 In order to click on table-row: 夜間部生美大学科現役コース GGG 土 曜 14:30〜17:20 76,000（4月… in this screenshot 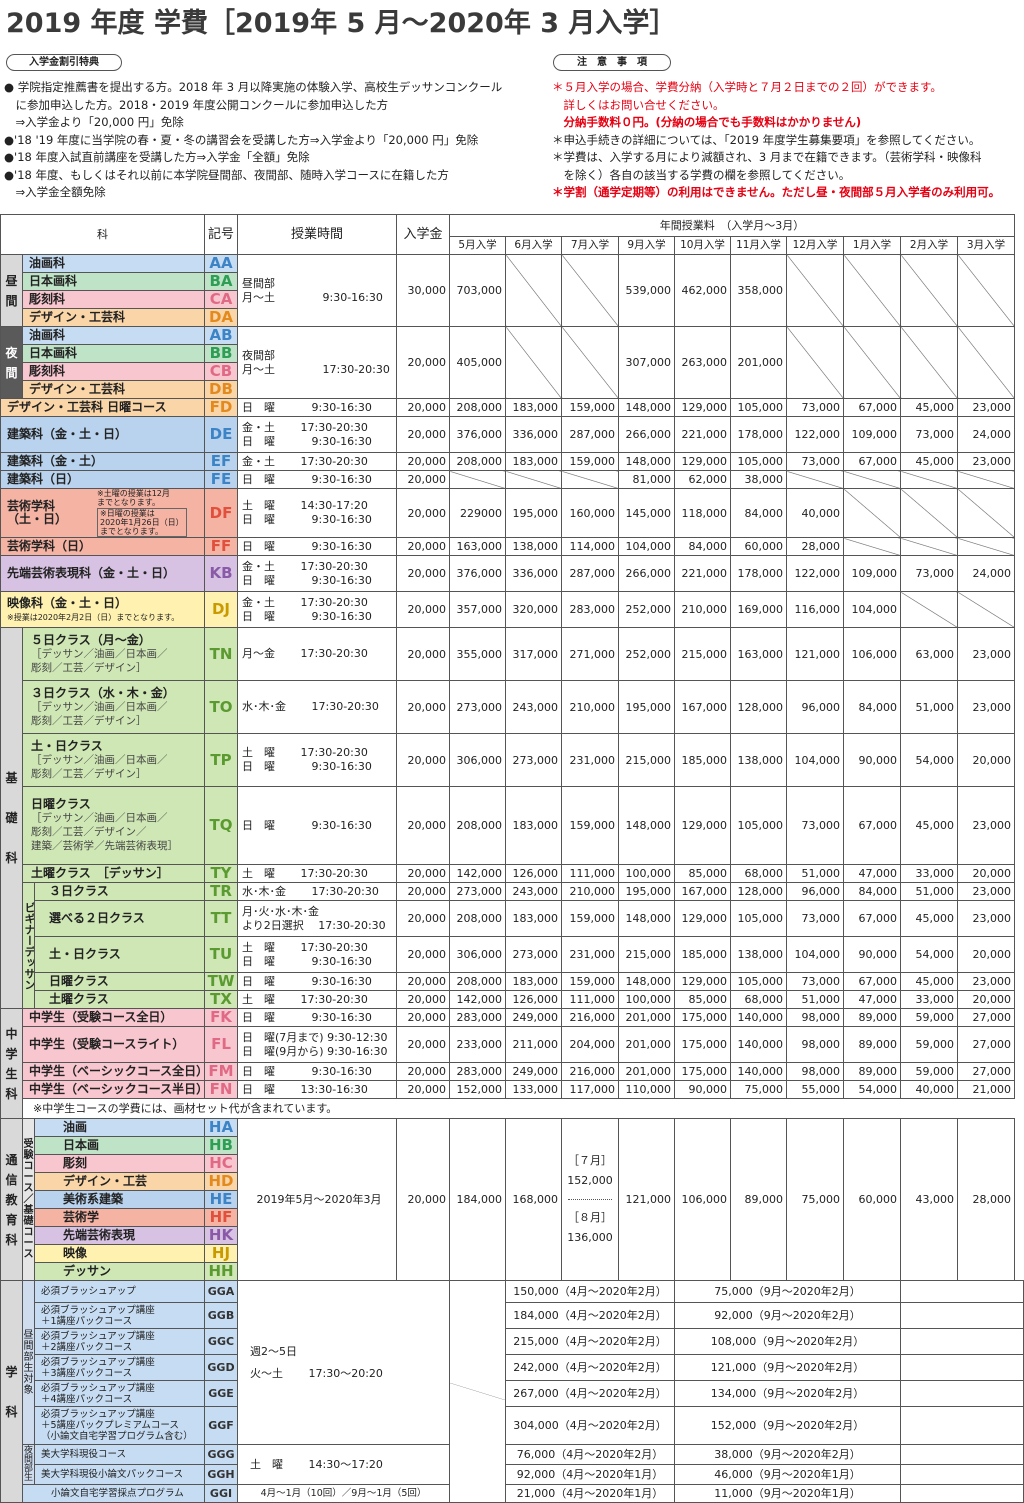, I will do `click(512, 1464)`.